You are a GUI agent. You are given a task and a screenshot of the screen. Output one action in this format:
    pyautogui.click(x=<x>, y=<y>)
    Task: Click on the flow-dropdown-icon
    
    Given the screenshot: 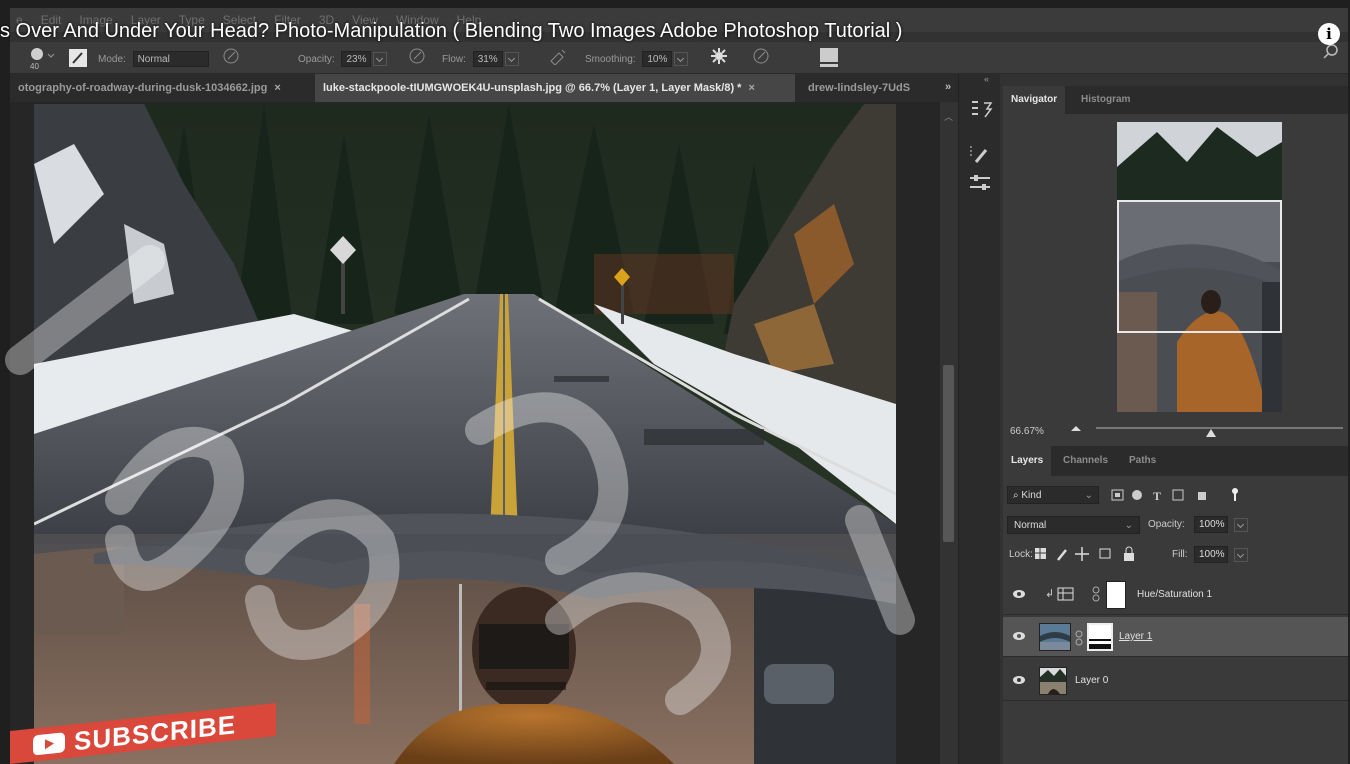 What is the action you would take?
    pyautogui.click(x=511, y=59)
    